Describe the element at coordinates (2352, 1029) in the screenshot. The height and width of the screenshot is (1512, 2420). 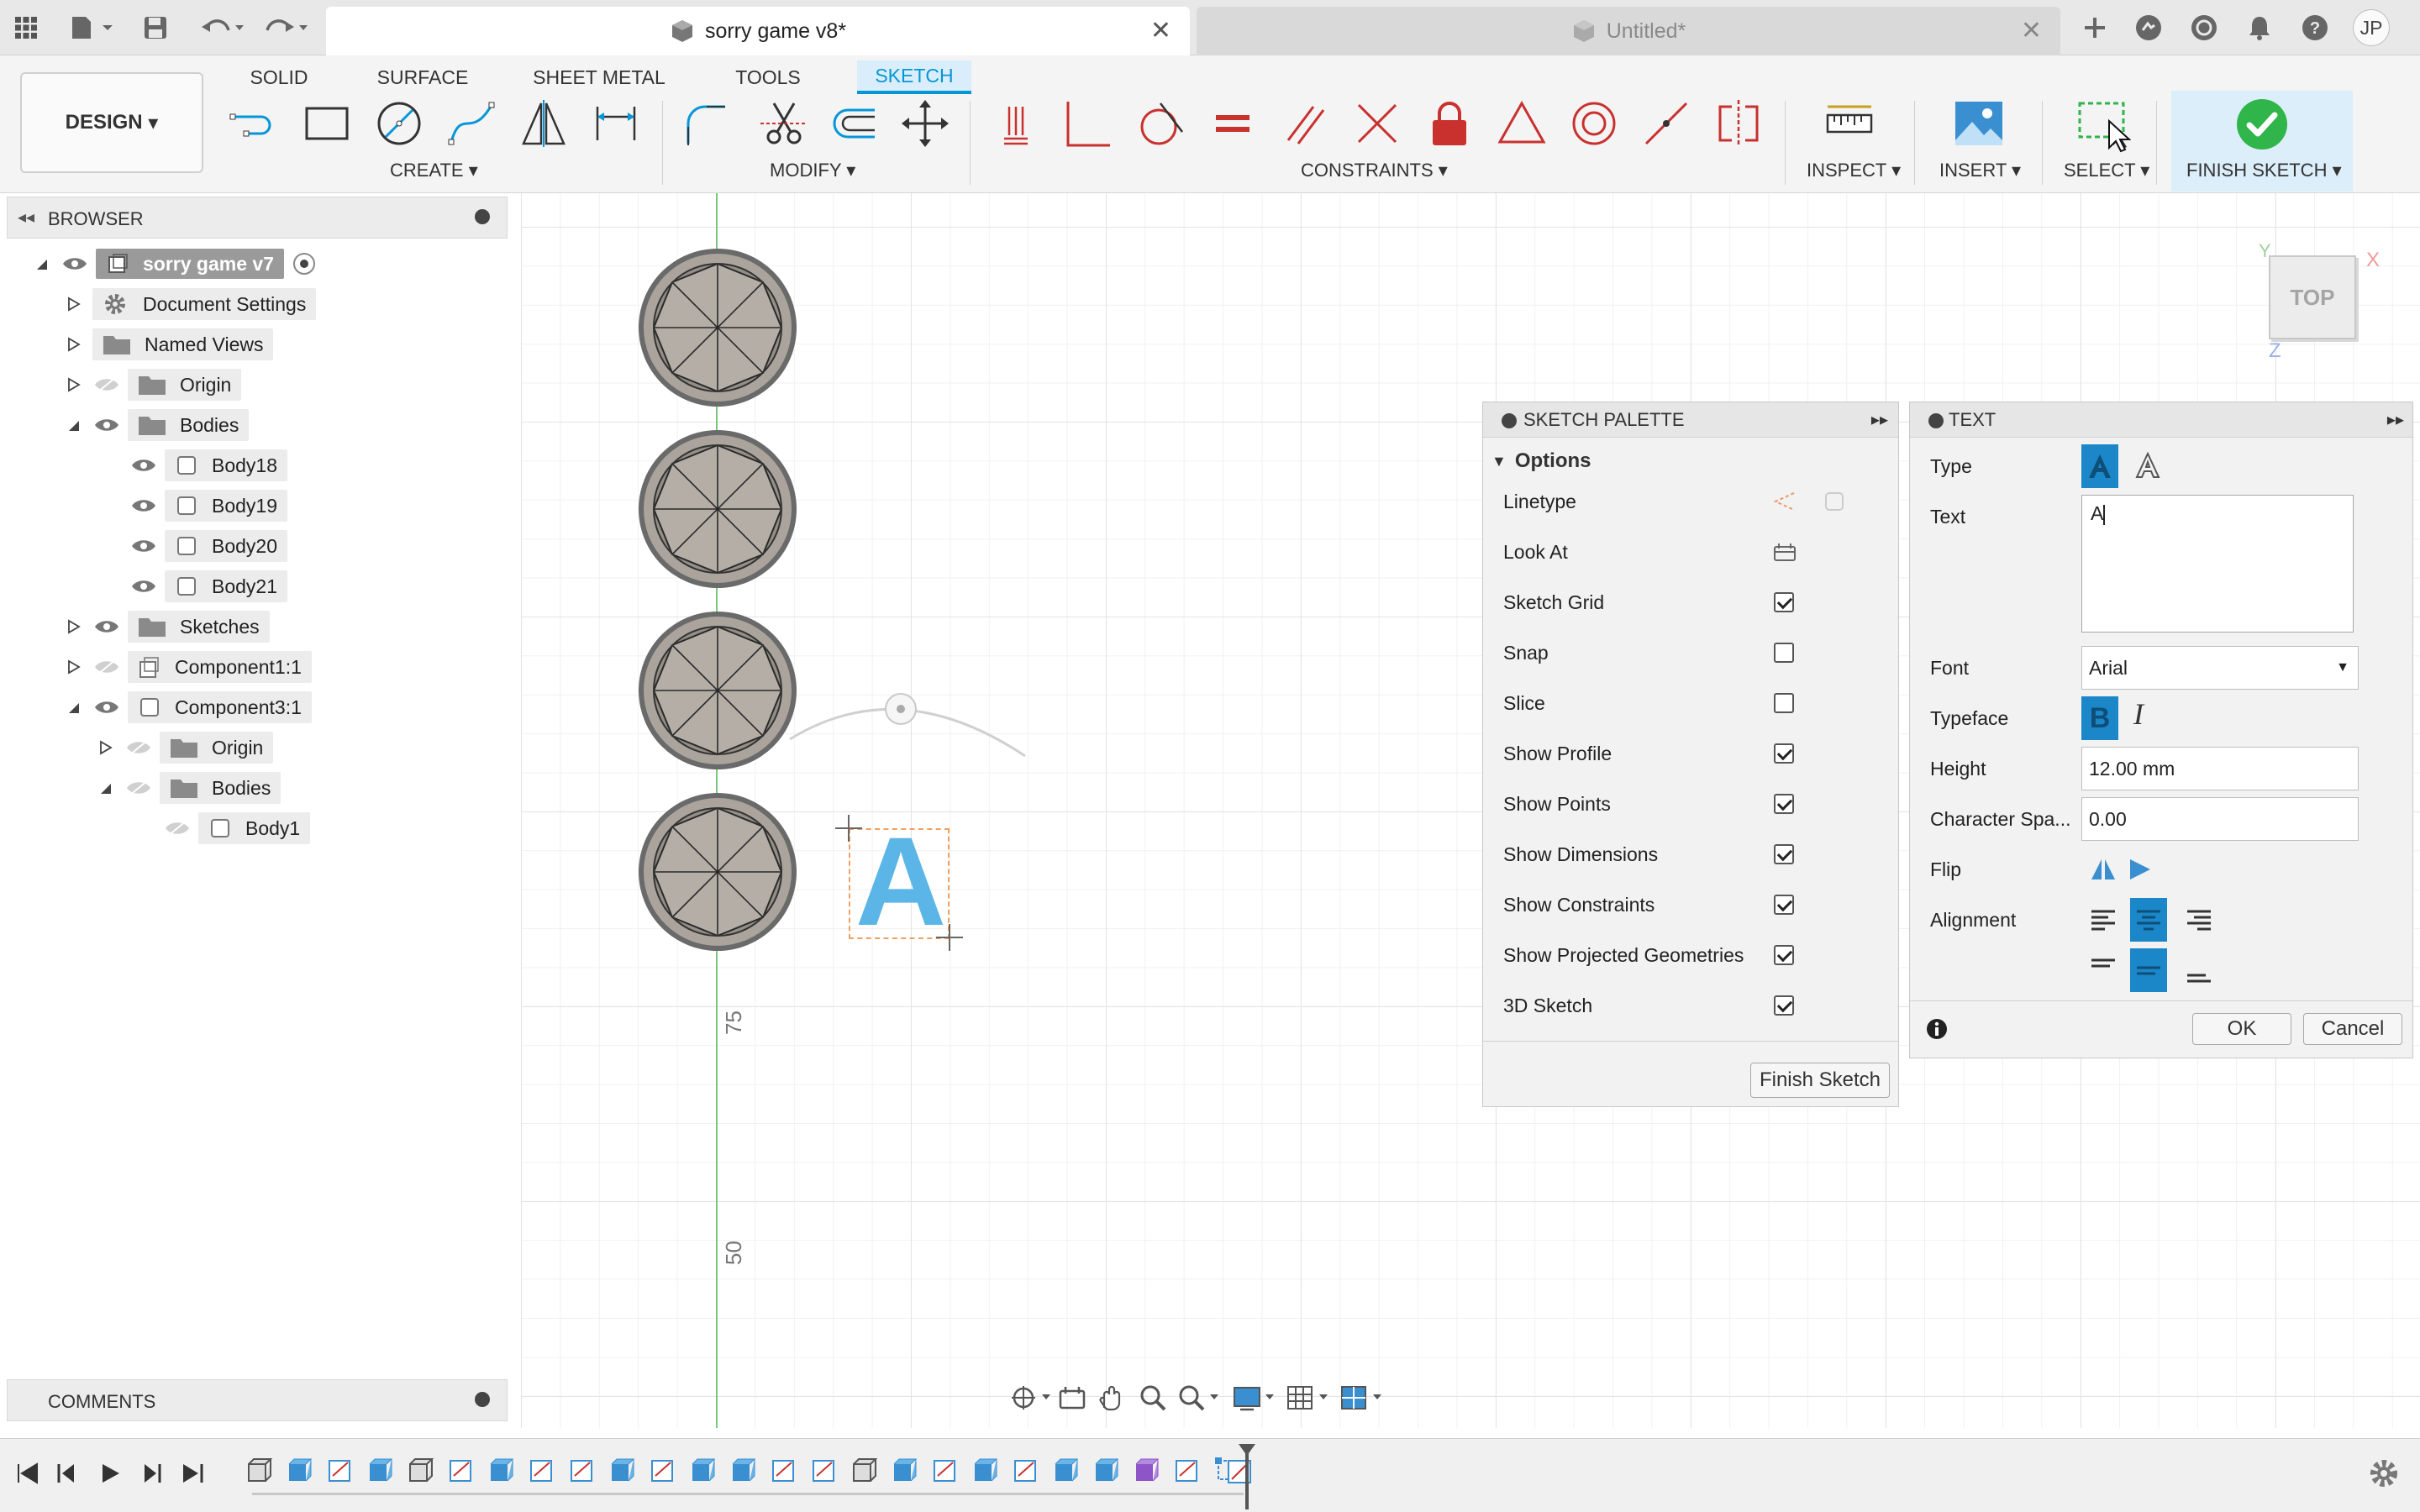
I see `cancel-button: Cancel` at that location.